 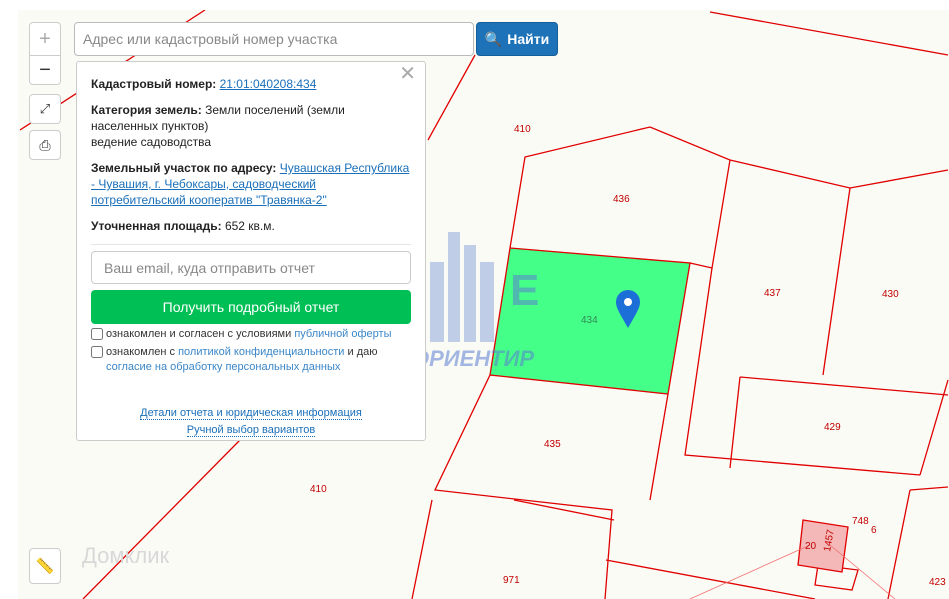 I want to click on svg-text: Е, so click(x=524, y=290).